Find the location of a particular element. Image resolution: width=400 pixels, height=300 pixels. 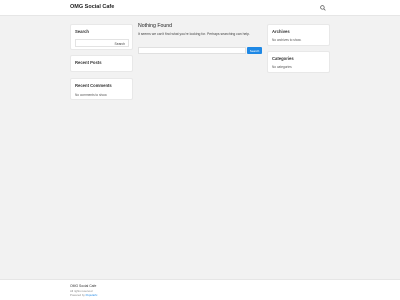

categories-title: Categories is located at coordinates (283, 58).